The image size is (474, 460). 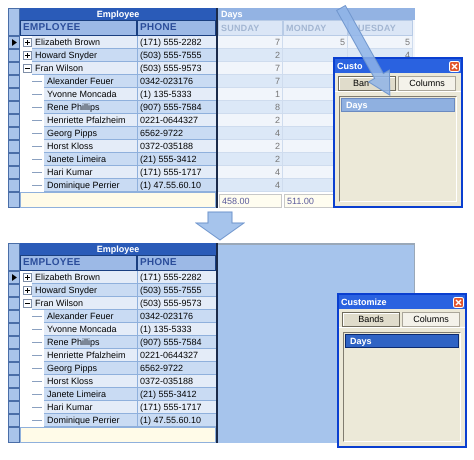 I want to click on window-title: Customize, so click(x=364, y=302).